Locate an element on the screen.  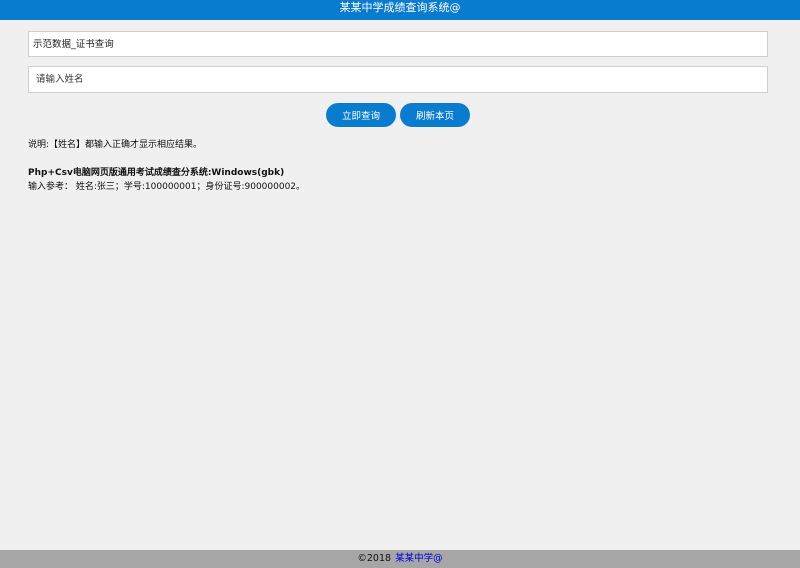
name-input is located at coordinates (398, 79).